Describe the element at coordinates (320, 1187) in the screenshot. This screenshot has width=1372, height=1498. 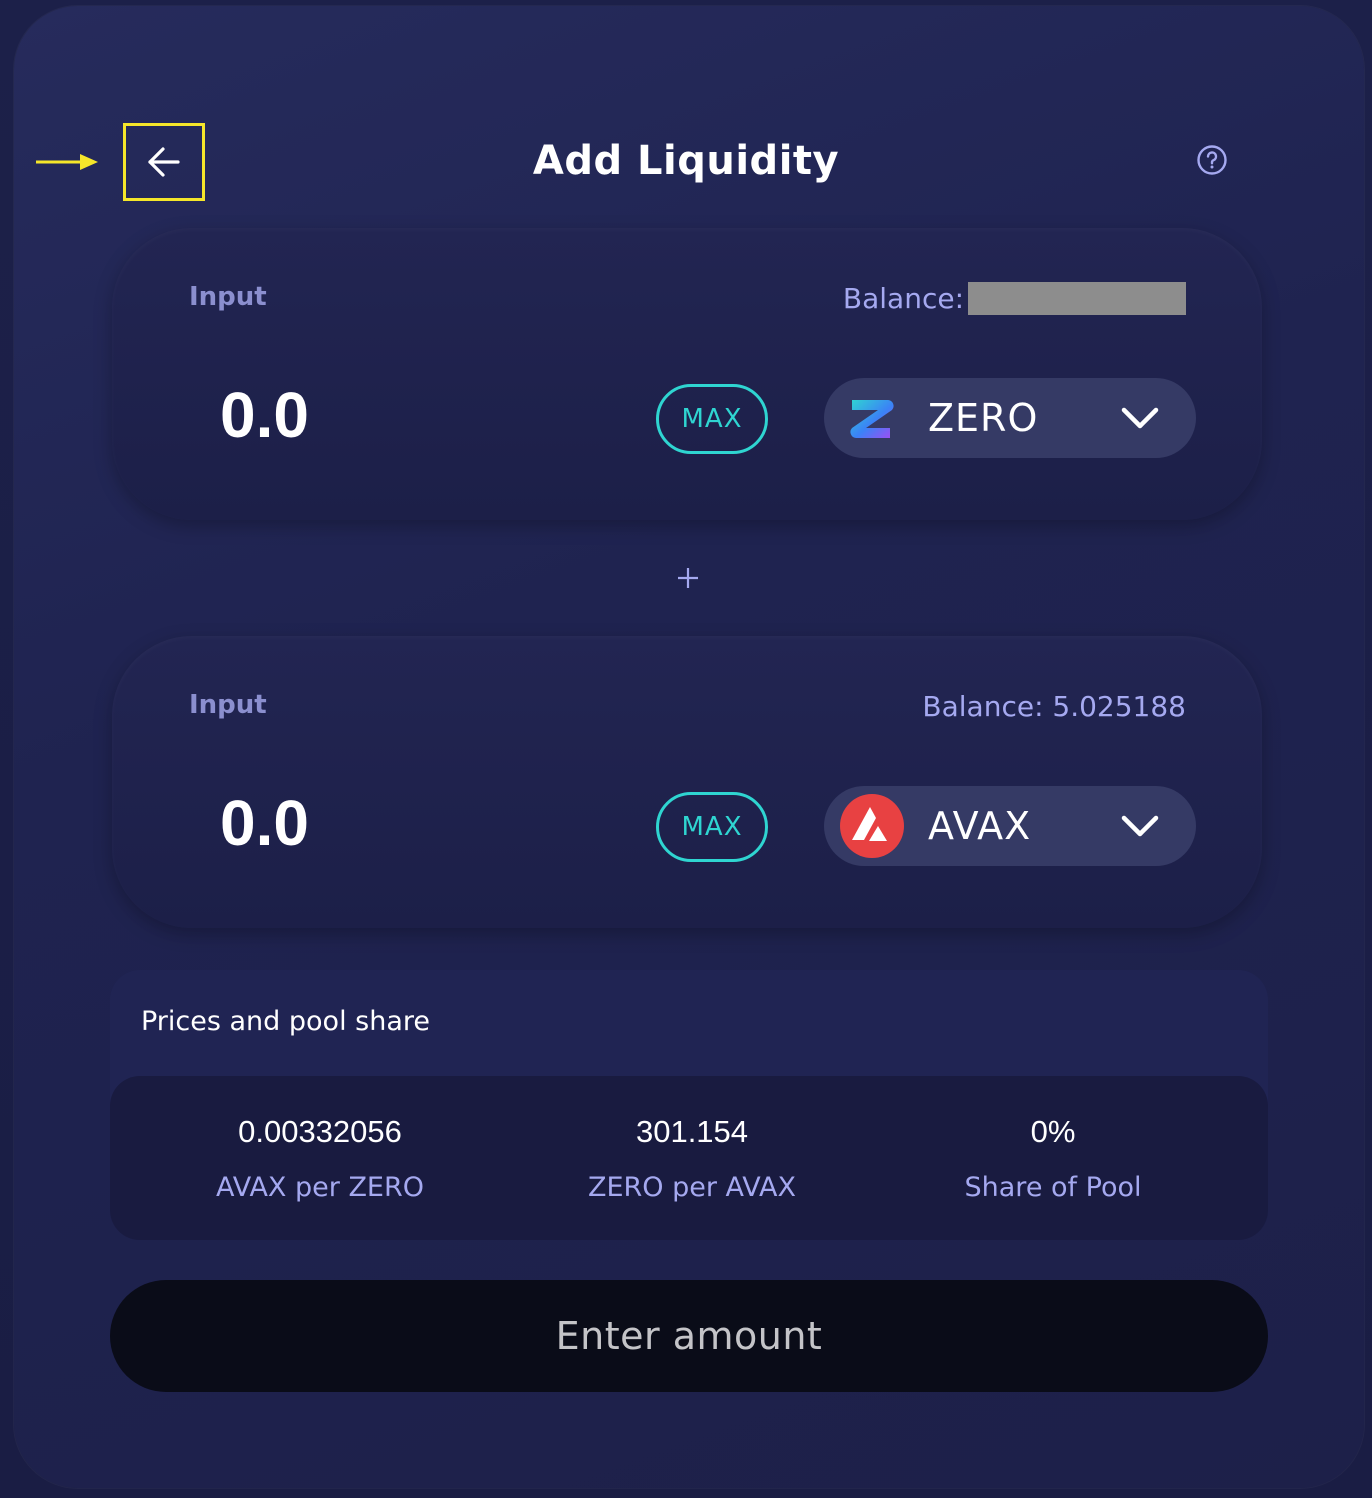
I see `stat-label: AVAX per ZERO` at that location.